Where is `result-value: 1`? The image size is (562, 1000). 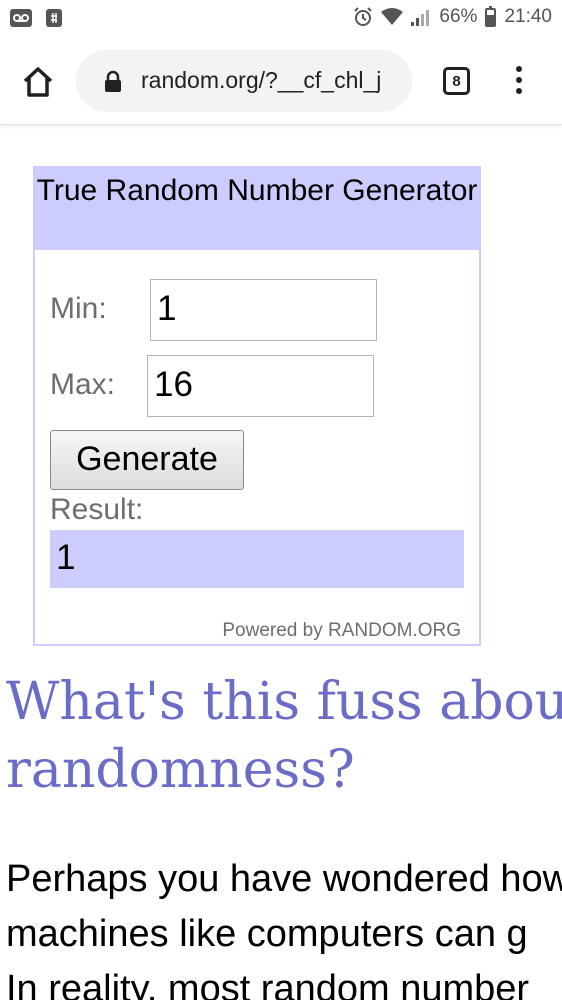
result-value: 1 is located at coordinates (257, 559).